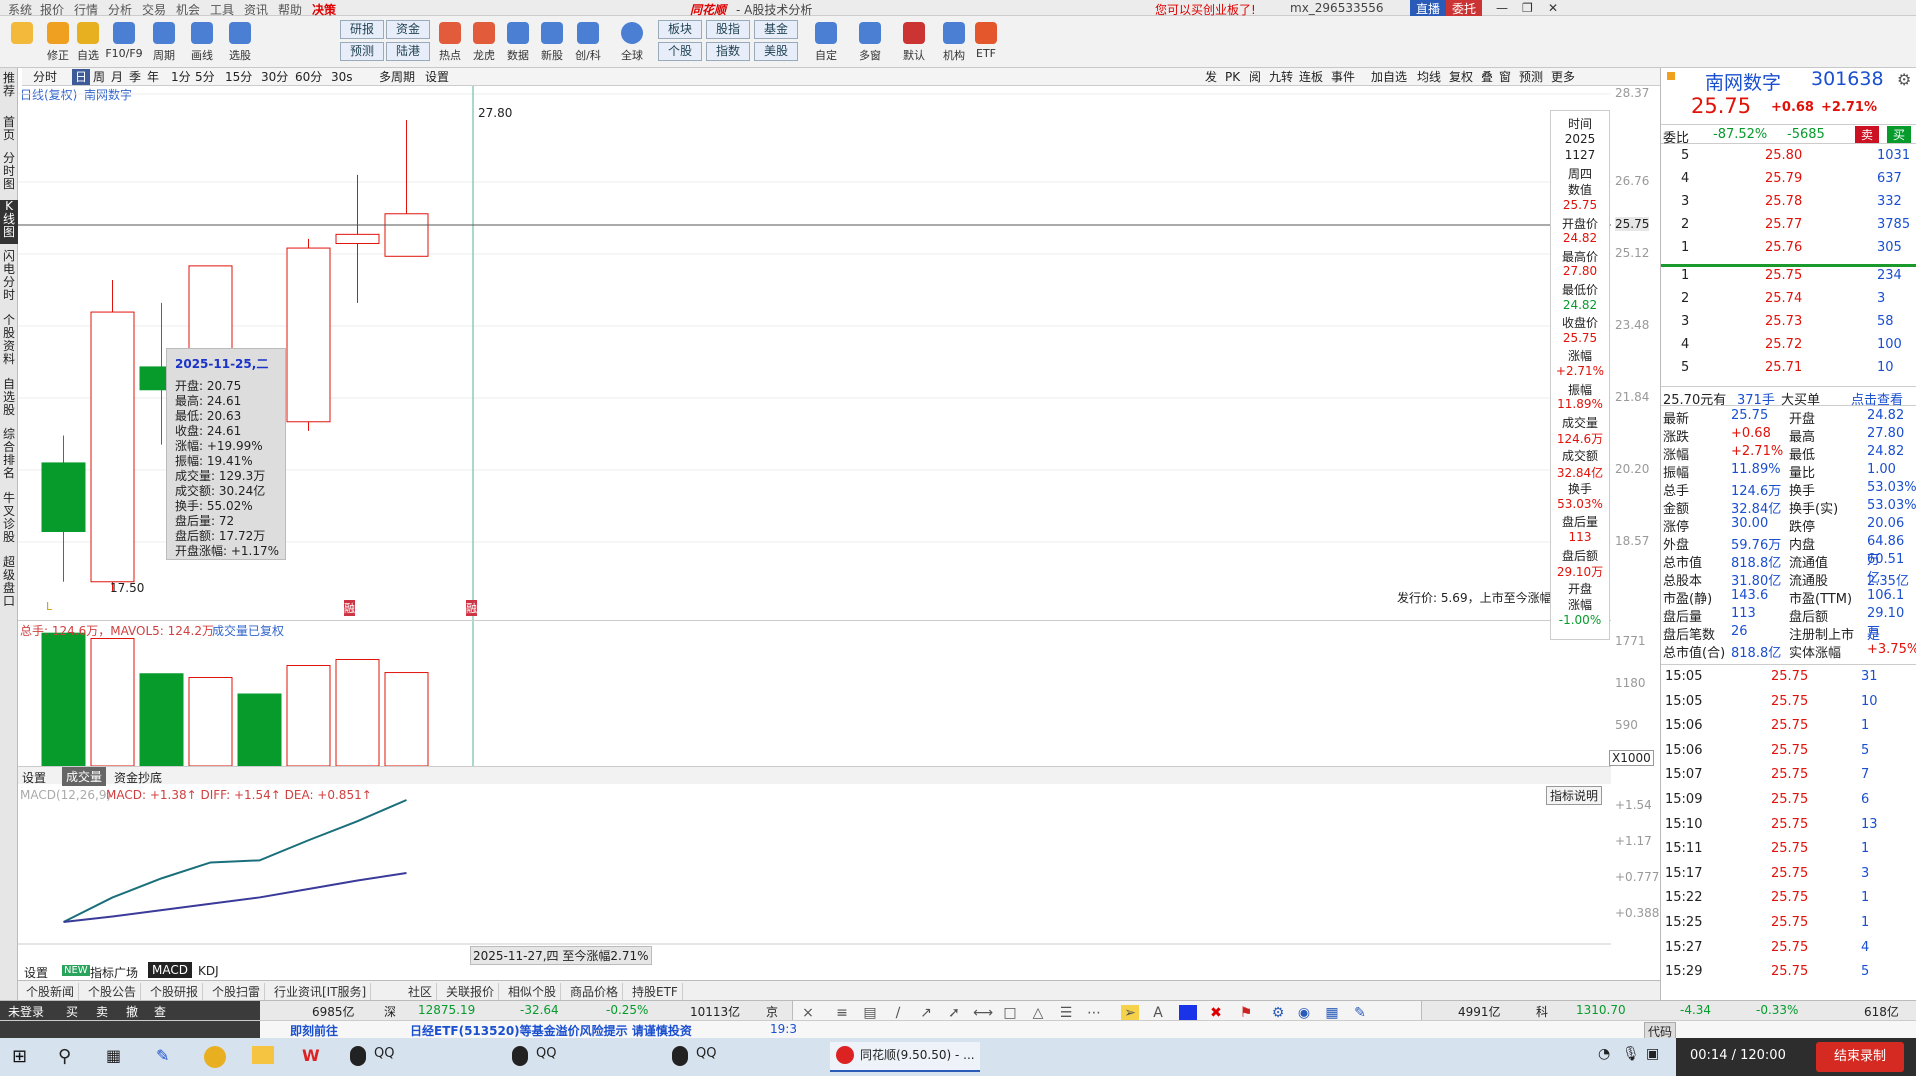 Image resolution: width=1916 pixels, height=1076 pixels. Describe the element at coordinates (983, 1013) in the screenshot. I see `hline-icon: ⟷` at that location.